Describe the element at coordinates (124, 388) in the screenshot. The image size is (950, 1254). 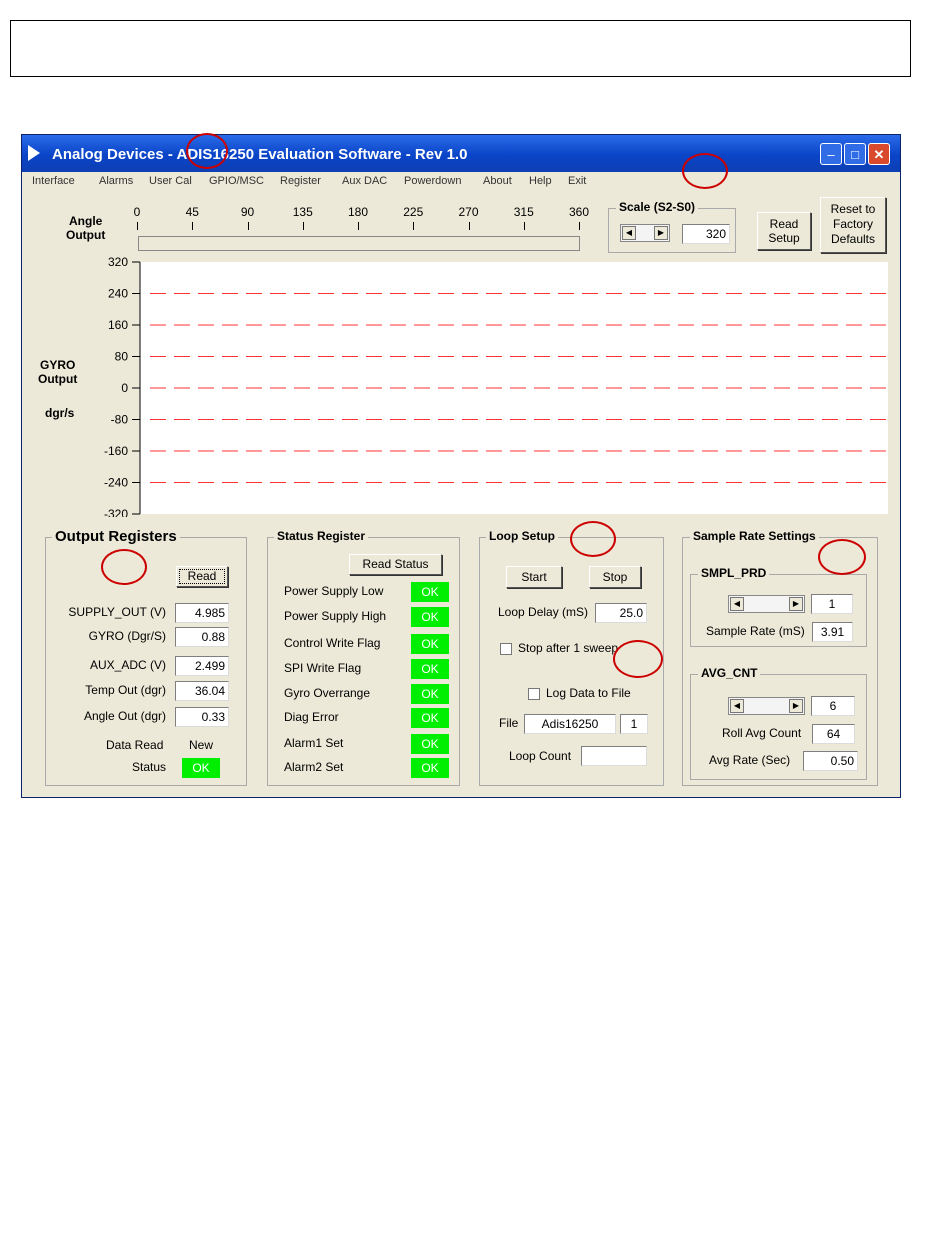
I see `y-tick-label: 0` at that location.